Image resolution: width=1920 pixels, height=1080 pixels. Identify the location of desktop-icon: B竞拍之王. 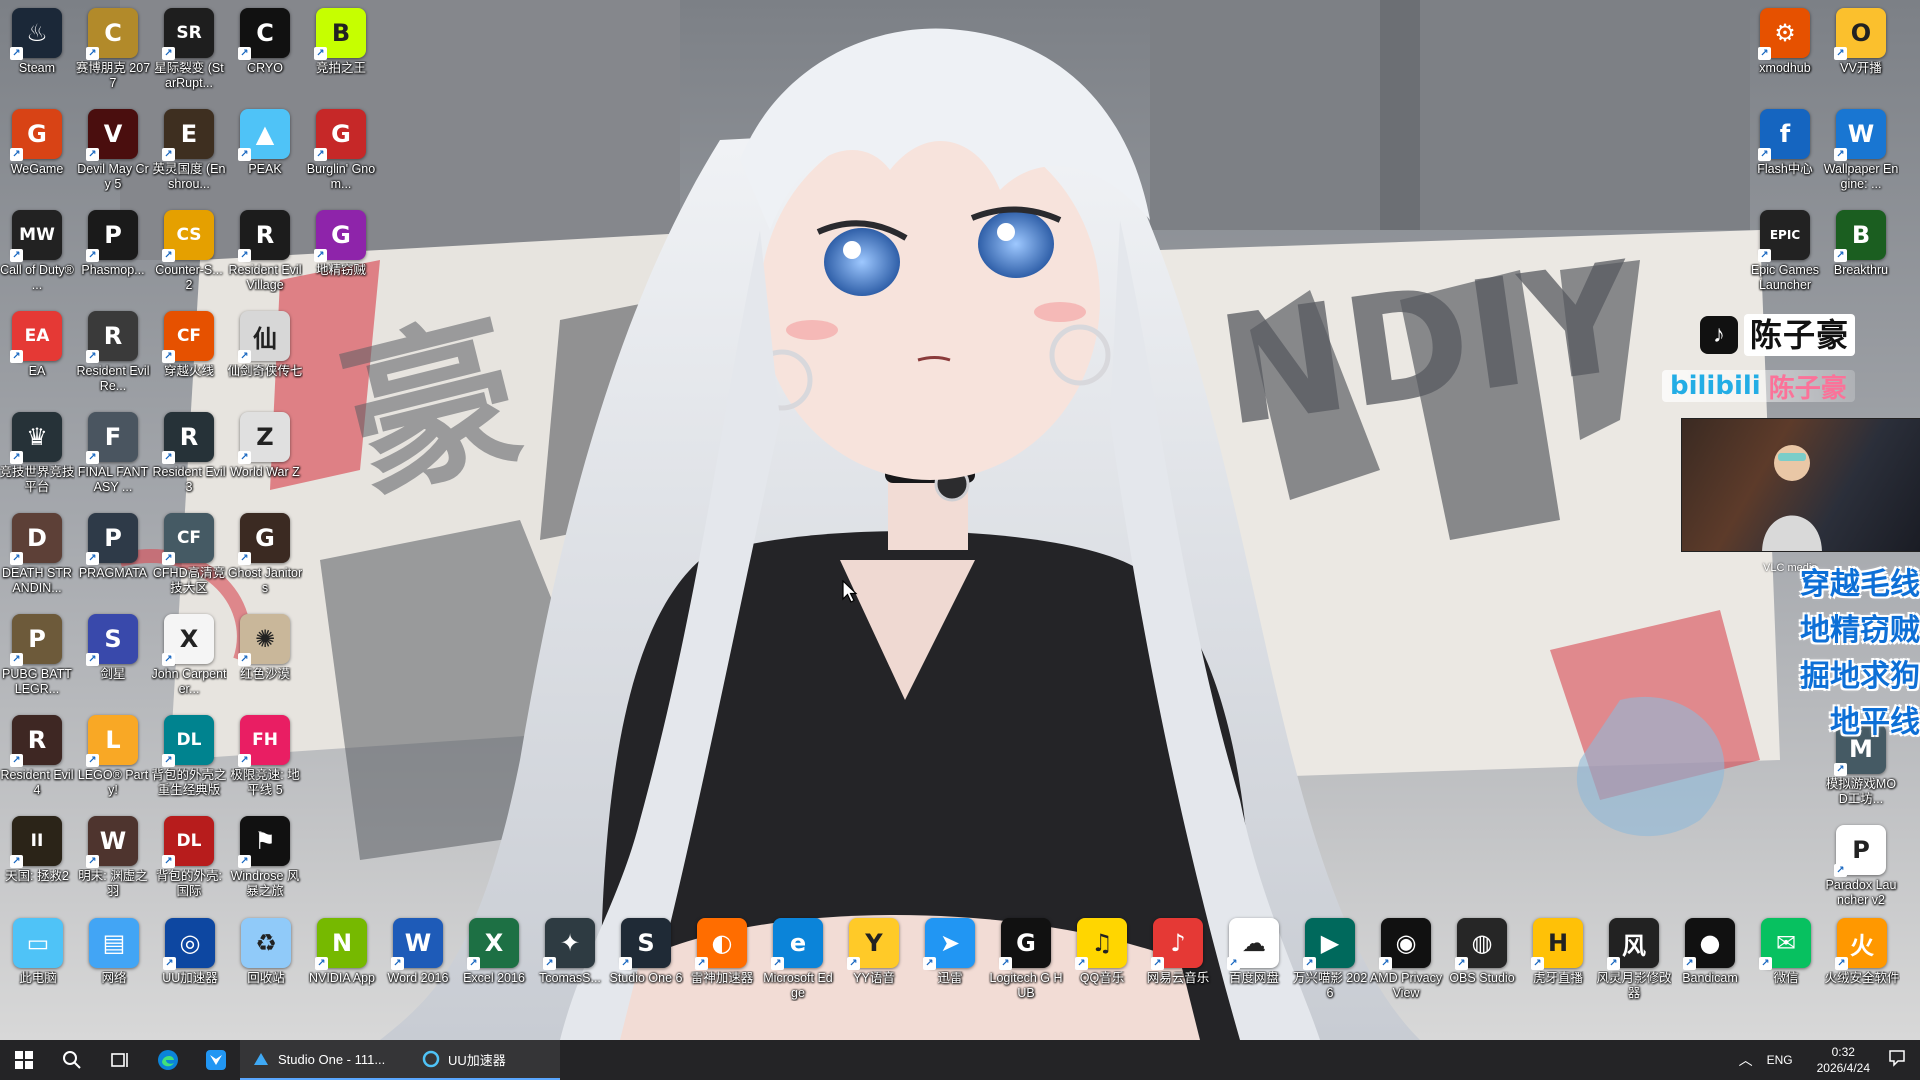
(341, 54).